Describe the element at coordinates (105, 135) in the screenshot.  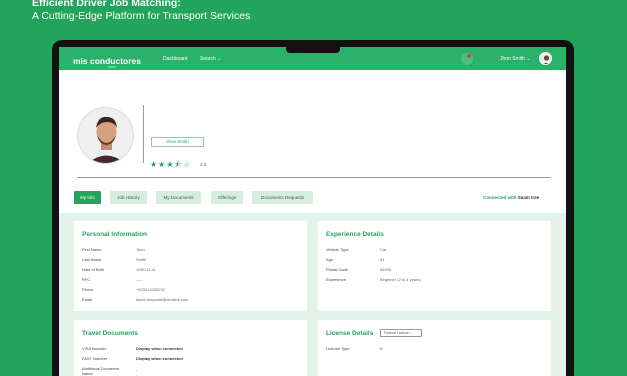
I see `profile-photo` at that location.